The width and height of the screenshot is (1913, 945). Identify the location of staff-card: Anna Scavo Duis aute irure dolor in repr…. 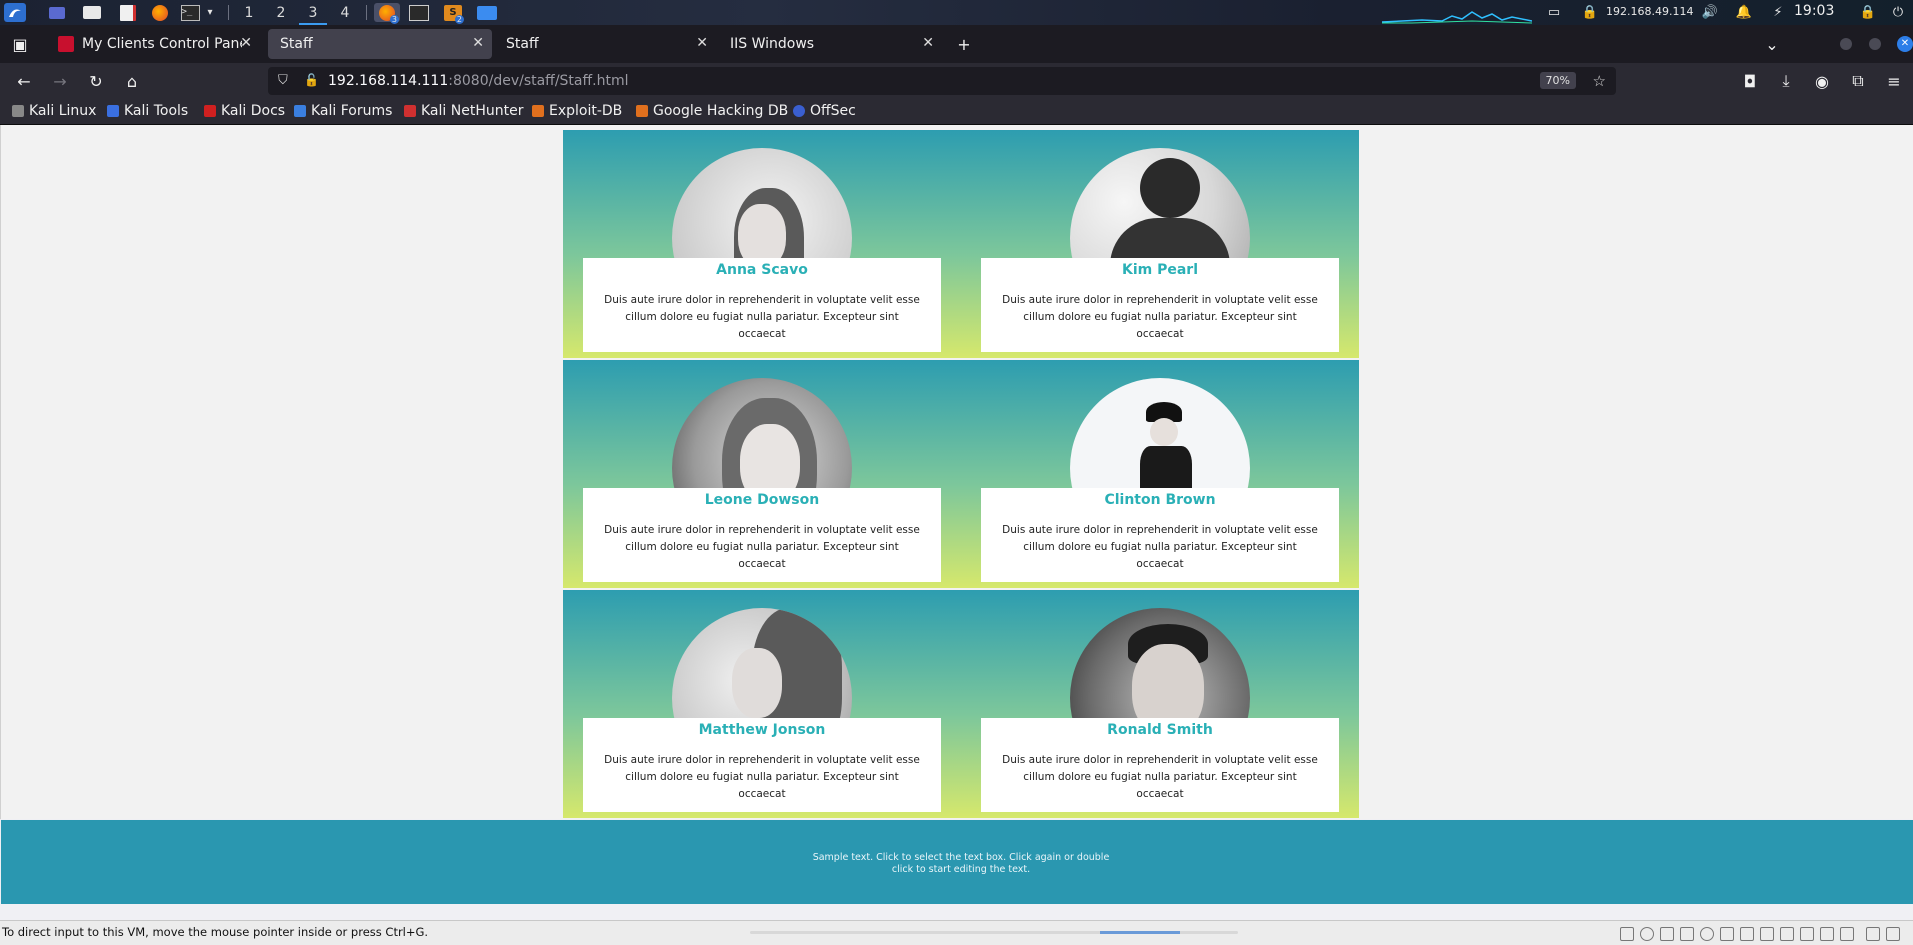
(762, 244).